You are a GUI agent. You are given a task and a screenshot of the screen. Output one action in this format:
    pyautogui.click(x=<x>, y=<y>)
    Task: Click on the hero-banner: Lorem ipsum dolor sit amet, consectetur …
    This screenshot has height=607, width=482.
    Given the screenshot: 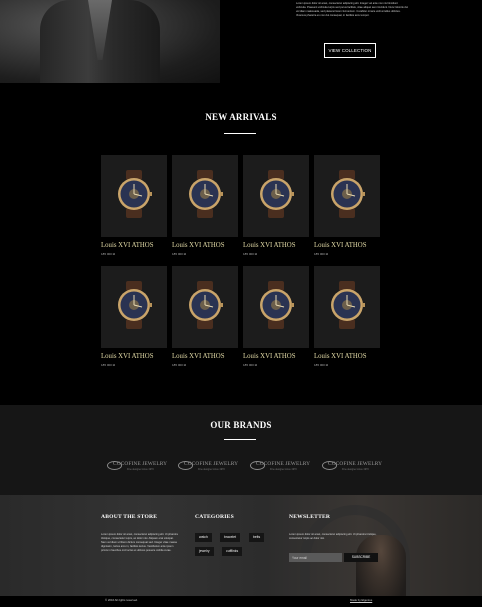 What is the action you would take?
    pyautogui.click(x=241, y=41)
    